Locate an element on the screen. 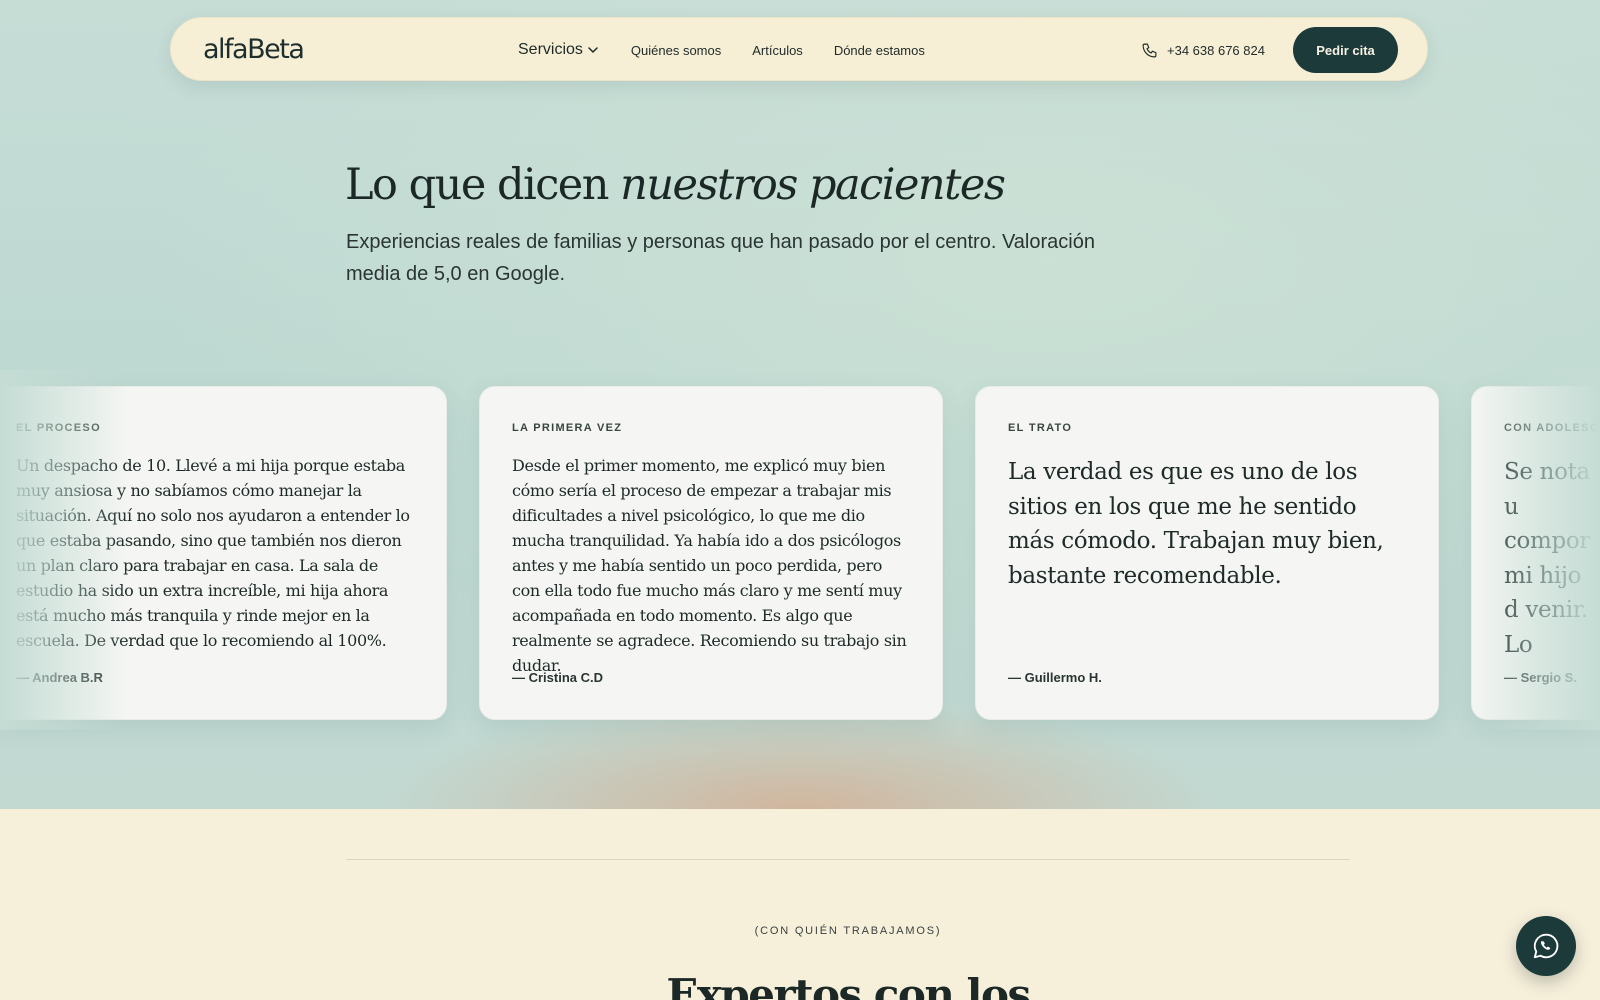  whatsapp-icon is located at coordinates (1546, 946).